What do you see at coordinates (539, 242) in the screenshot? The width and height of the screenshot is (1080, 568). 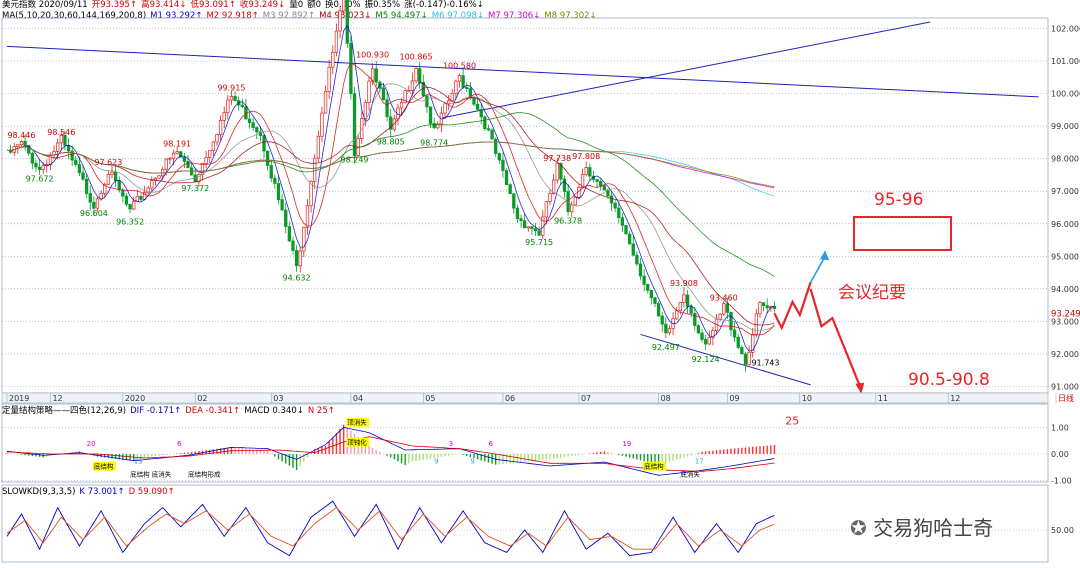 I see `price-label: 95.715` at bounding box center [539, 242].